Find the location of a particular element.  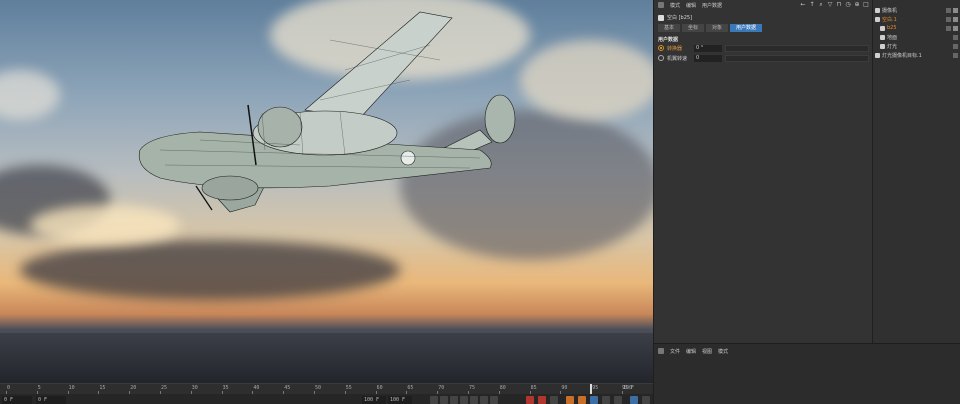

object-manager: 摄像机 空白.1 b25 地面 灯光 灯光摄像机目标.1 is located at coordinates (916, 171).